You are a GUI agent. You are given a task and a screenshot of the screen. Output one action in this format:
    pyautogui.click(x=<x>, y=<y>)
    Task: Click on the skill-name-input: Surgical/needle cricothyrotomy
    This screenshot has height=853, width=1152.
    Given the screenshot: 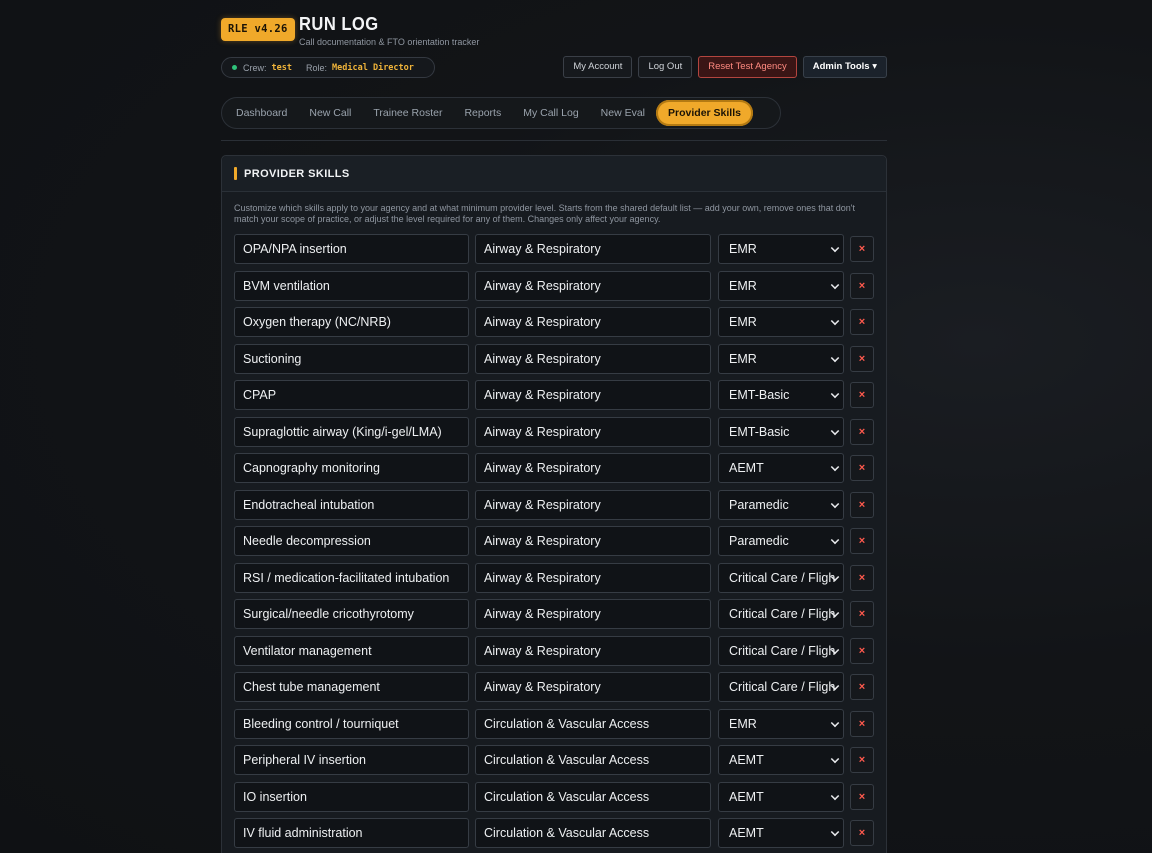 What is the action you would take?
    pyautogui.click(x=351, y=614)
    